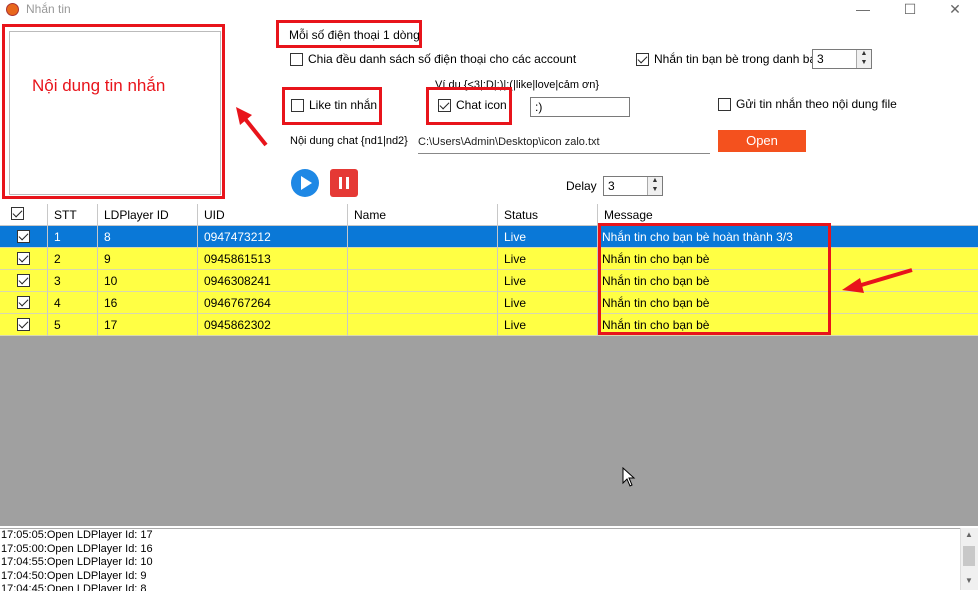 Image resolution: width=978 pixels, height=591 pixels. Describe the element at coordinates (762, 141) in the screenshot. I see `open-button: Open` at that location.